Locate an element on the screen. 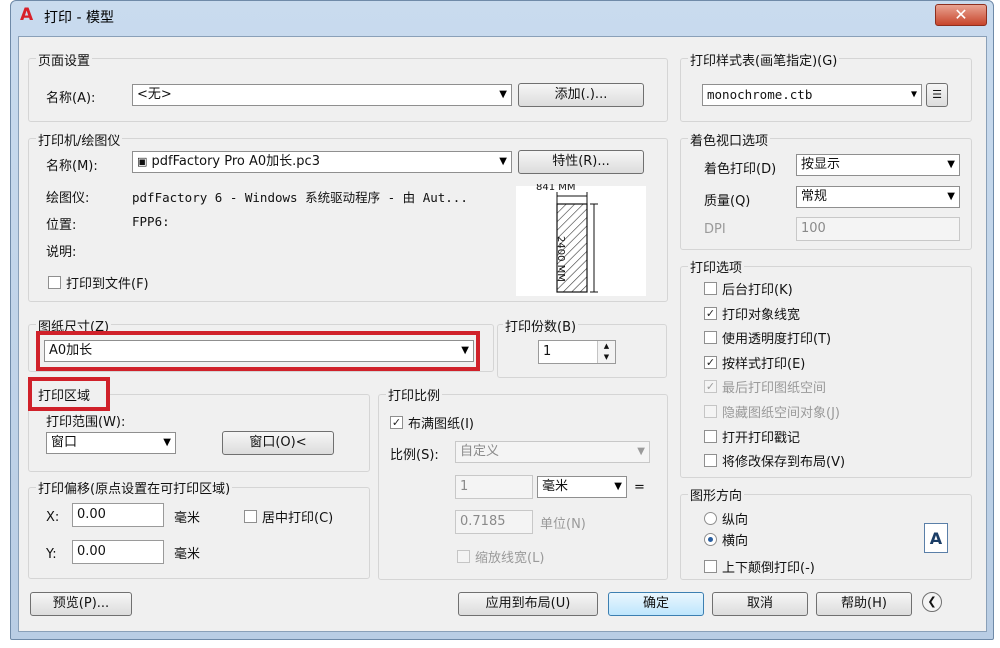  scale-value2-input: 0.7185 is located at coordinates (494, 522).